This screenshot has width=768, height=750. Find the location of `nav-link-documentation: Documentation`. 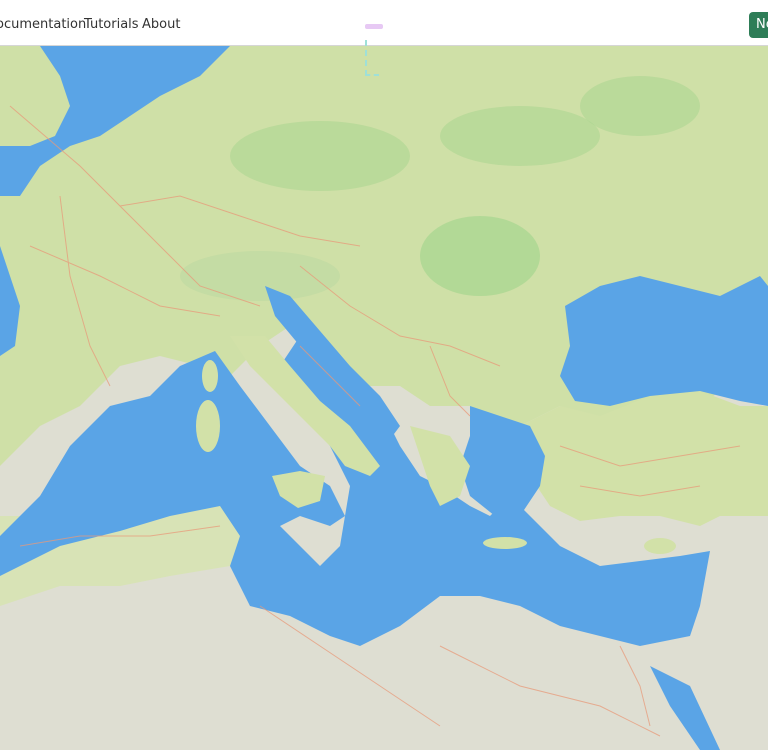

nav-link-documentation: Documentation is located at coordinates (43, 25).